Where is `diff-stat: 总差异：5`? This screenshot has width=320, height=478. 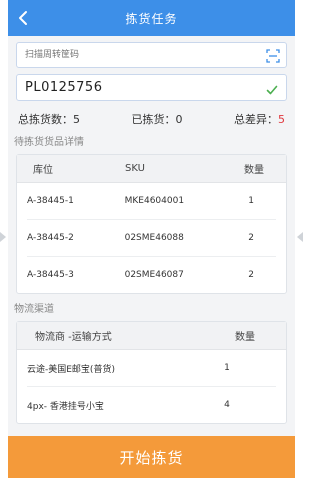
diff-stat: 总差异：5 is located at coordinates (259, 119).